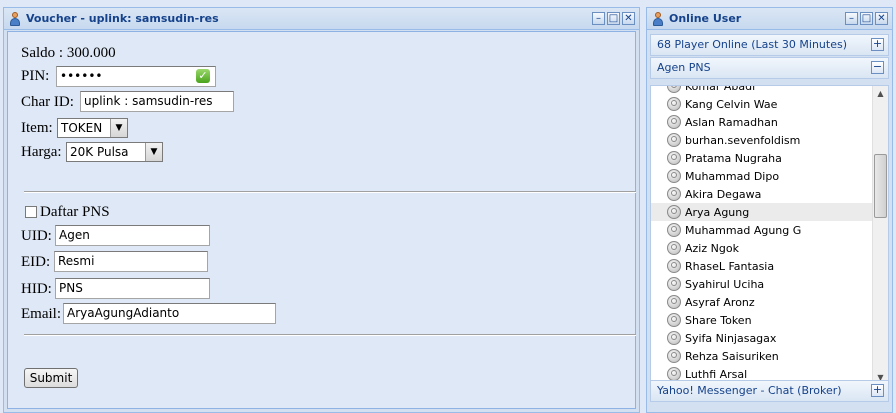 This screenshot has height=413, width=896. I want to click on minus-icon: −, so click(877, 67).